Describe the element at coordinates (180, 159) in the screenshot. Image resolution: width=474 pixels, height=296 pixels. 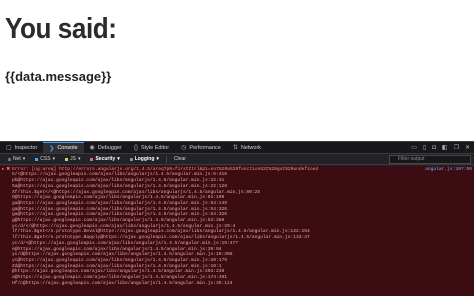
I see `clear-console-button: Clear` at that location.